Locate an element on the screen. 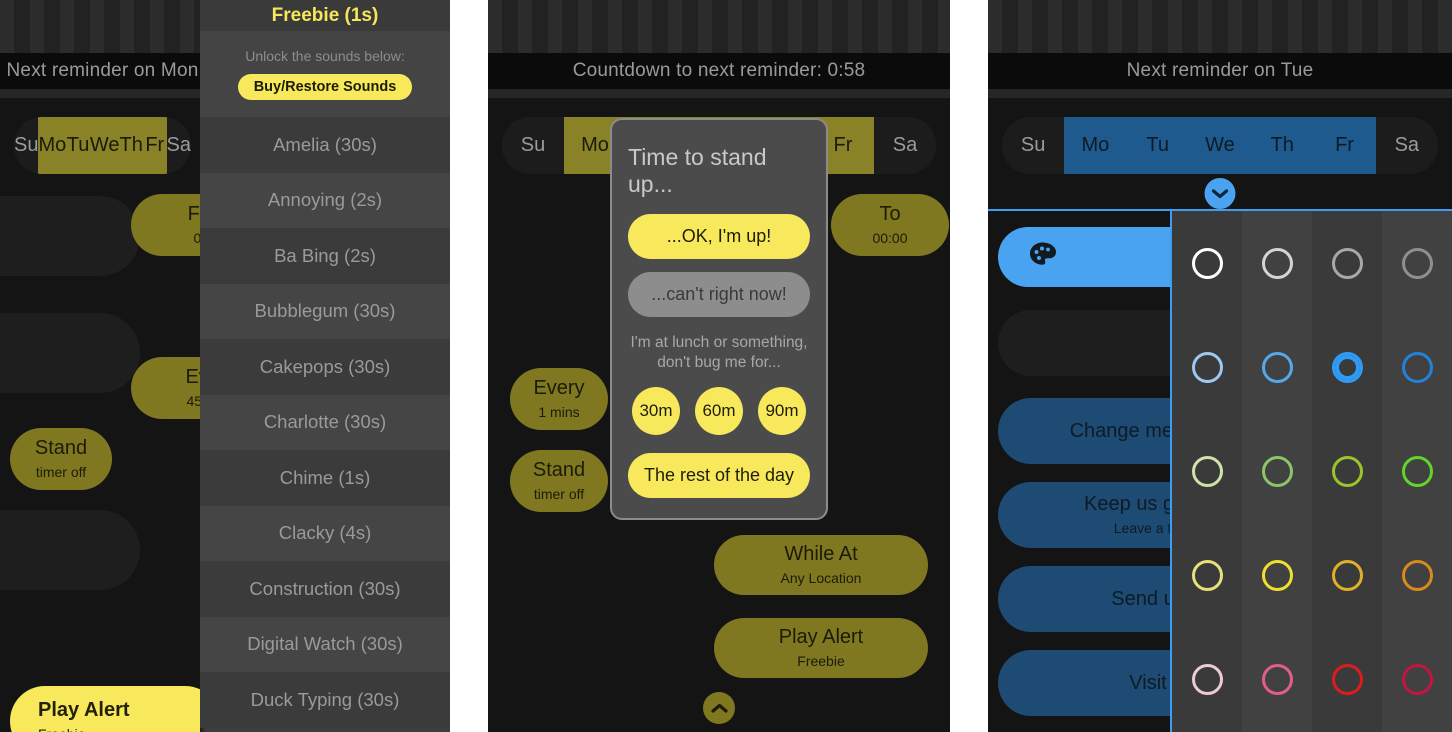 Image resolution: width=1452 pixels, height=732 pixels. play-alert-button-3: Play Alert Freebie is located at coordinates (821, 648).